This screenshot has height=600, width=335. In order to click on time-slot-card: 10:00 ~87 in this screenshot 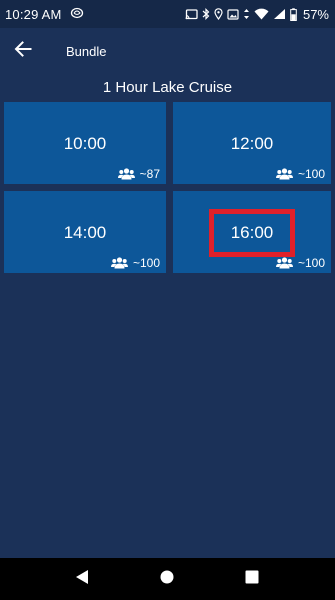, I will do `click(85, 143)`.